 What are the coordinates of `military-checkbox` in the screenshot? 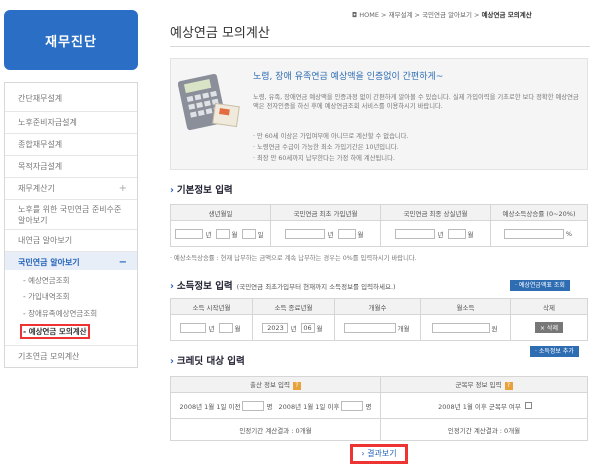 It's located at (528, 405).